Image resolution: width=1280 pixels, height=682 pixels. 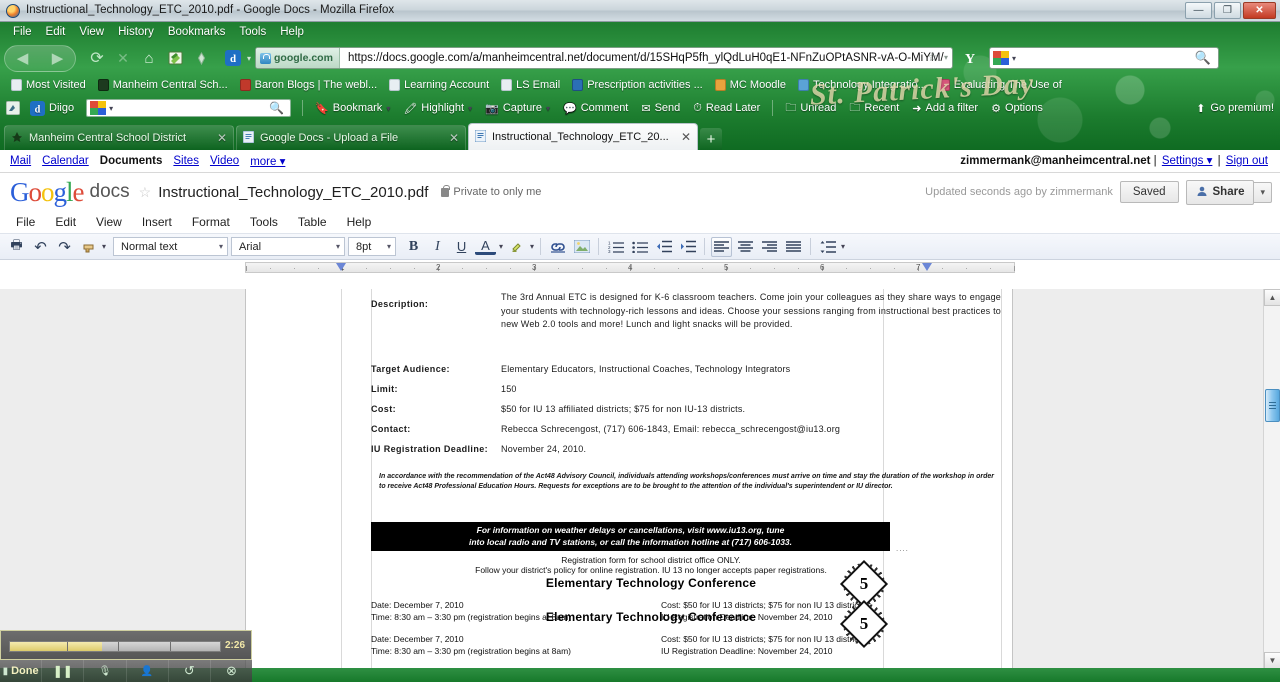 What do you see at coordinates (91, 32) in the screenshot?
I see `menu-view: View` at bounding box center [91, 32].